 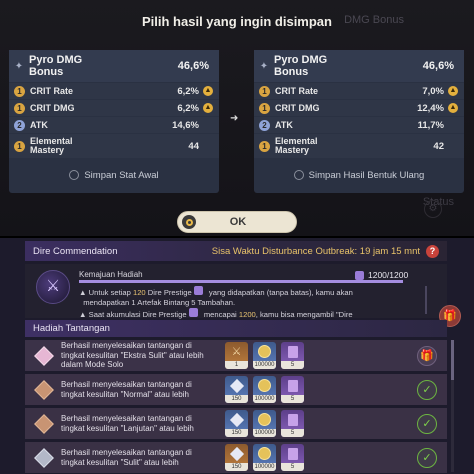 I want to click on substat-row: 1 CRIT Rate 7,0% ▲, so click(x=359, y=91).